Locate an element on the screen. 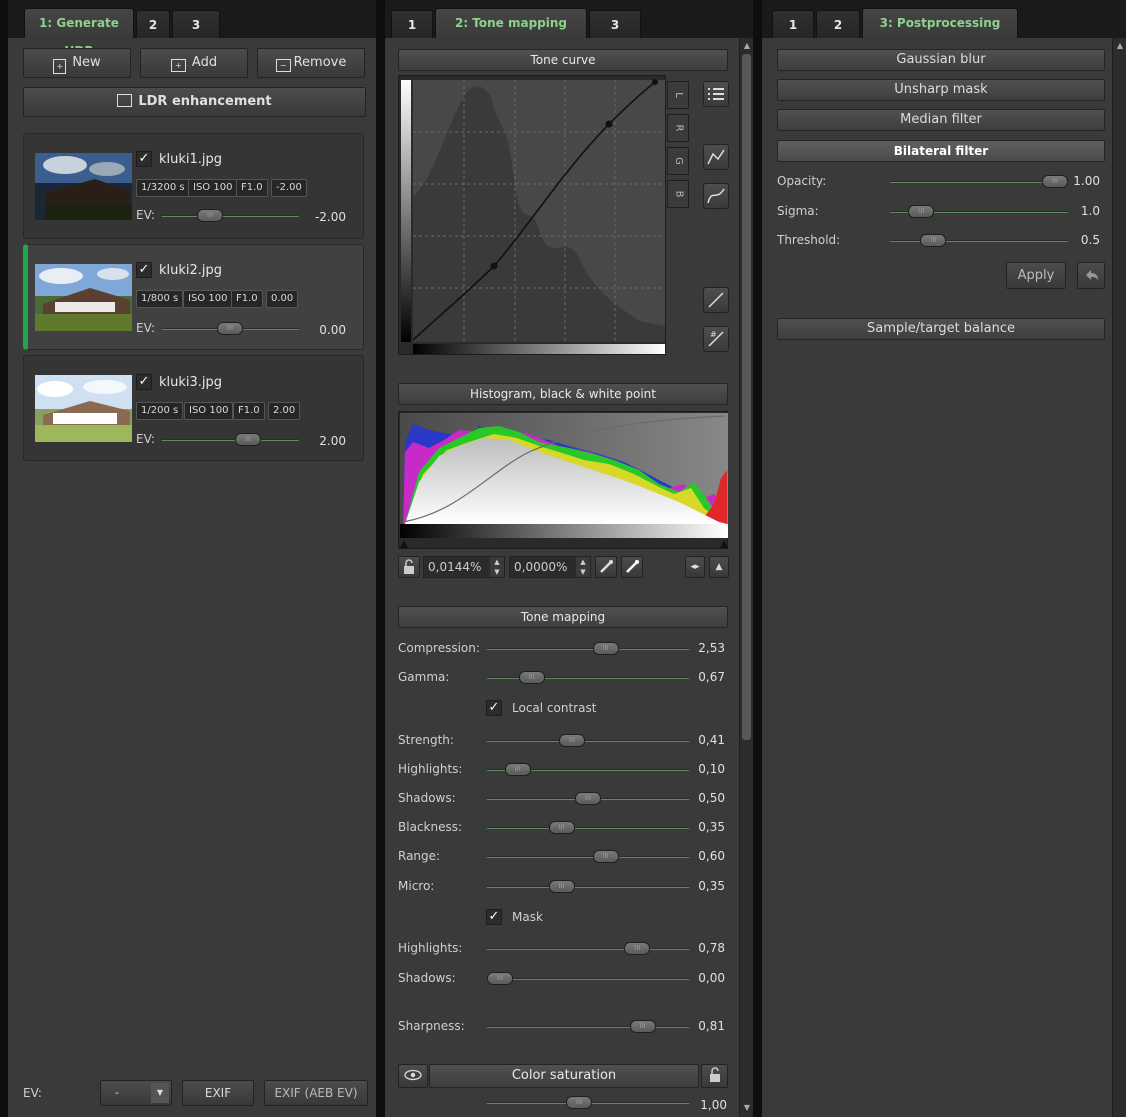  channel-tab-g: G is located at coordinates (678, 161).